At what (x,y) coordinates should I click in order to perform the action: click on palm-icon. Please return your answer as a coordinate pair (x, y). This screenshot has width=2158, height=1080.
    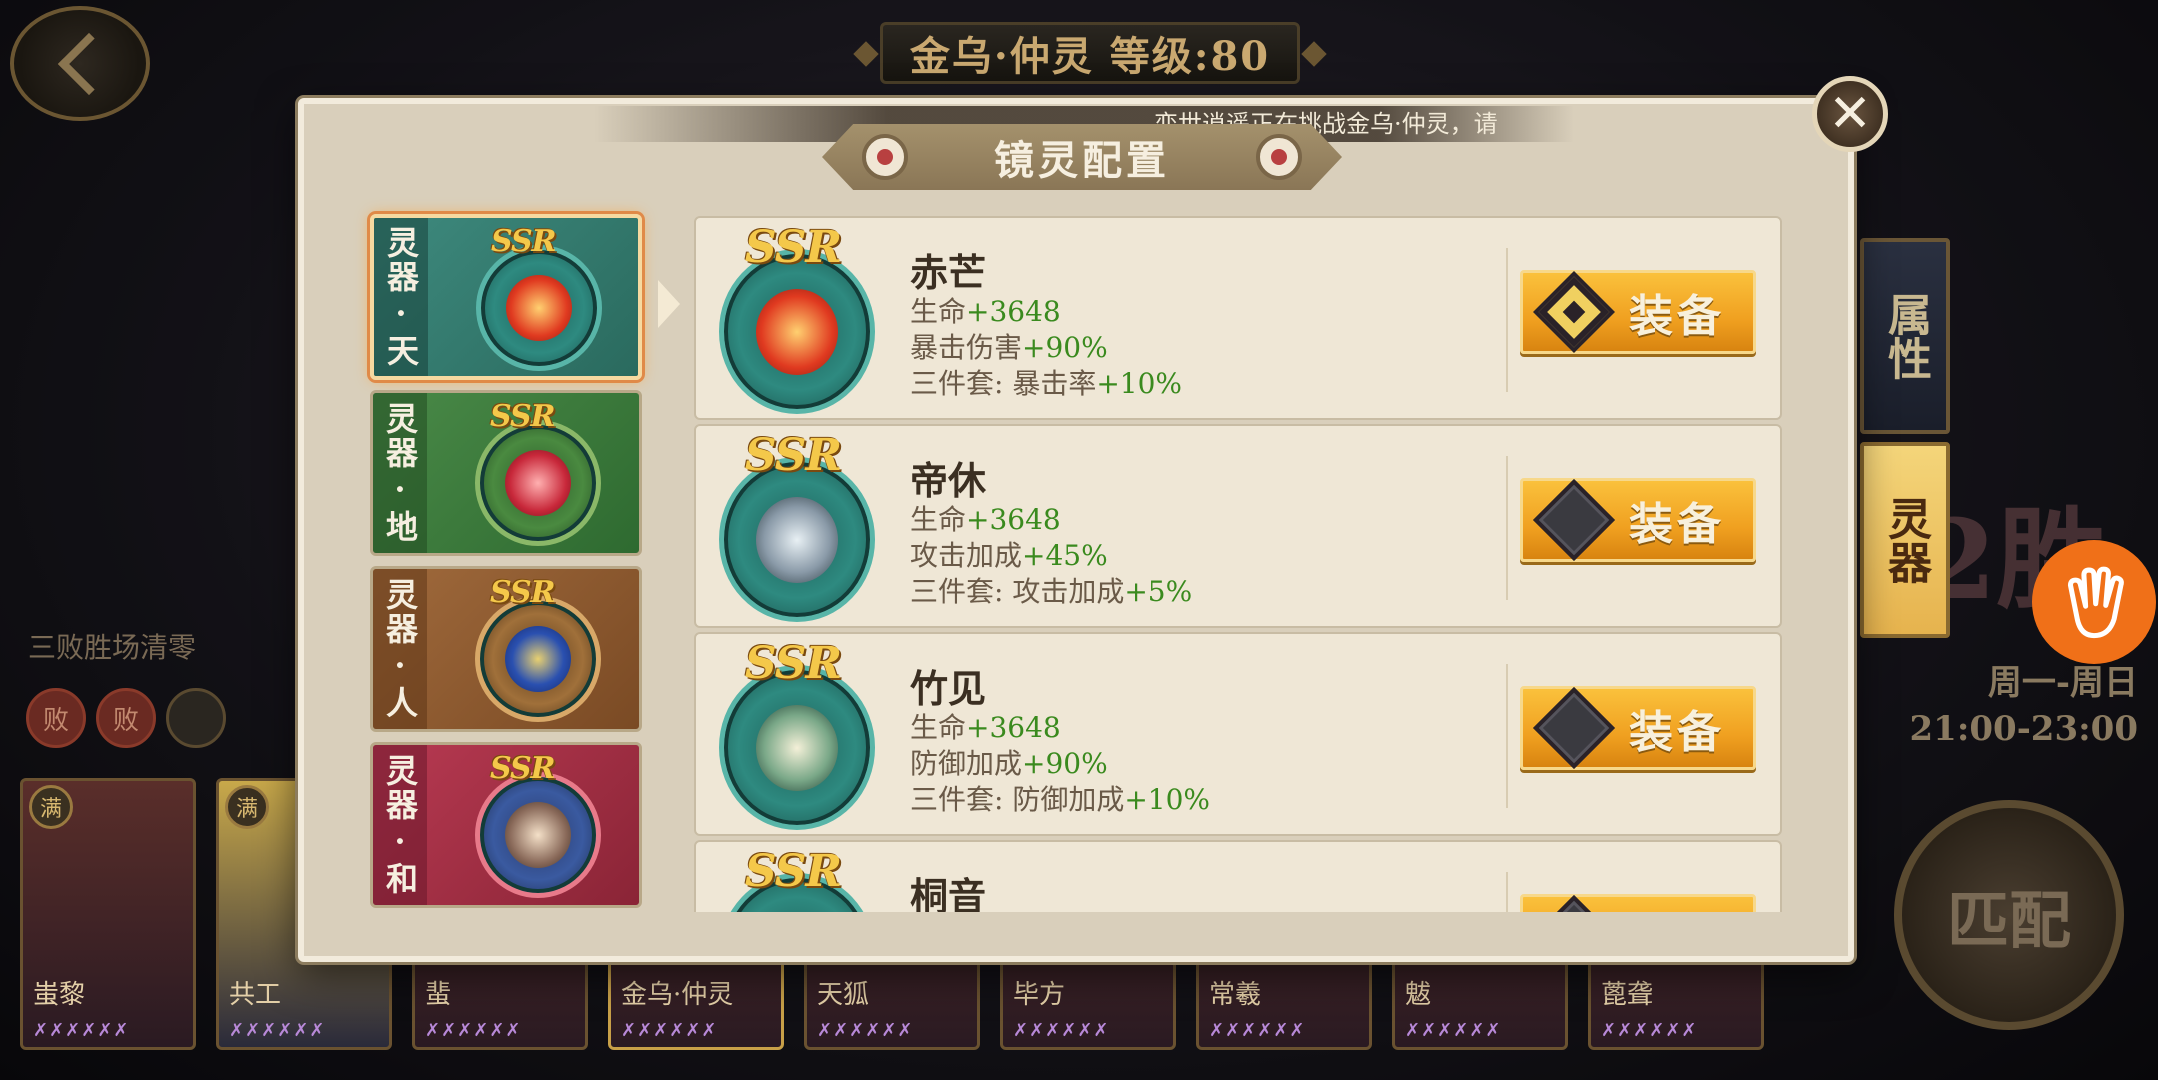
    Looking at the image, I should click on (2094, 602).